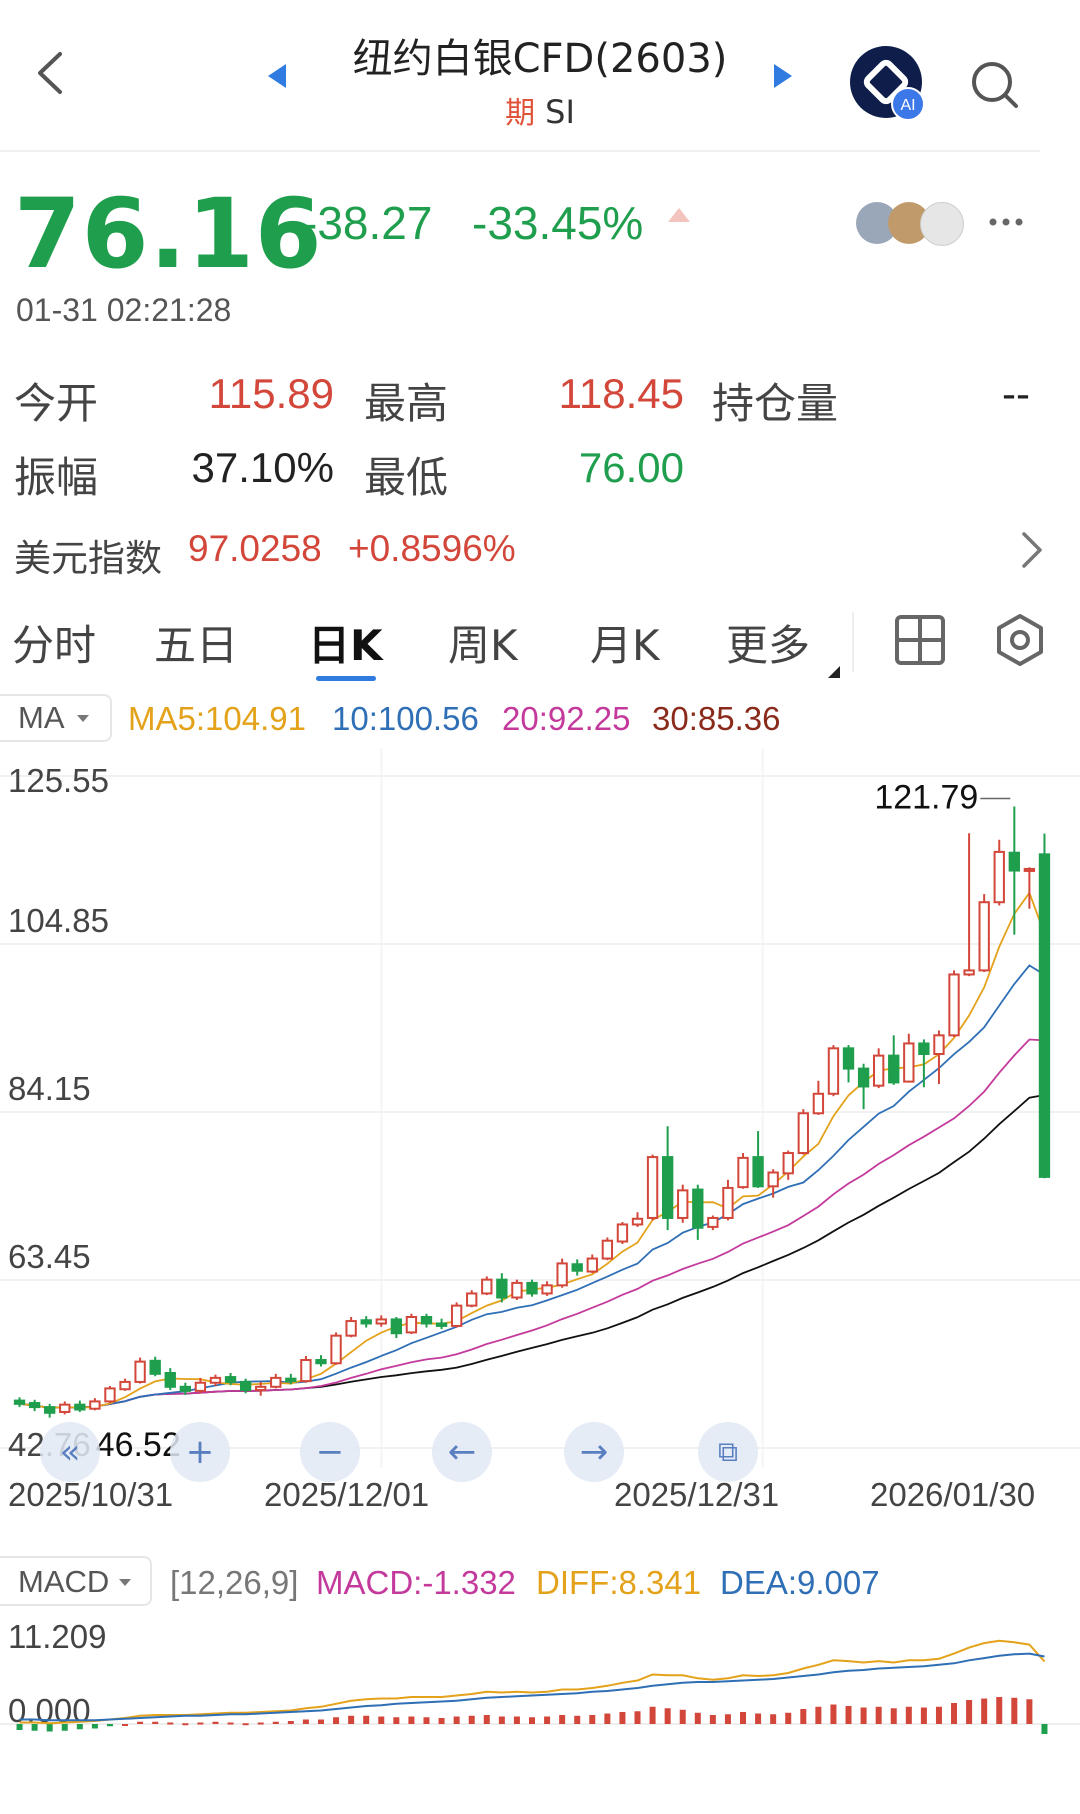 Image resolution: width=1080 pixels, height=1814 pixels. Describe the element at coordinates (888, 84) in the screenshot. I see `ai-assistant-icon: AI` at that location.